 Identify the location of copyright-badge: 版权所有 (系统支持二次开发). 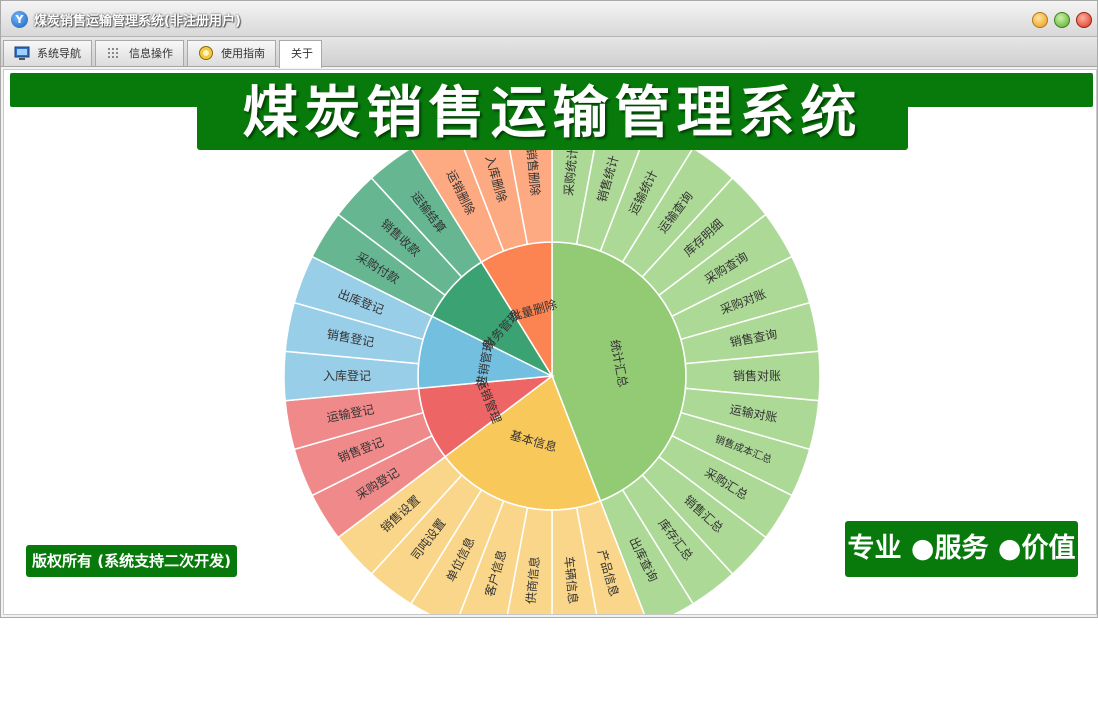
(131, 561).